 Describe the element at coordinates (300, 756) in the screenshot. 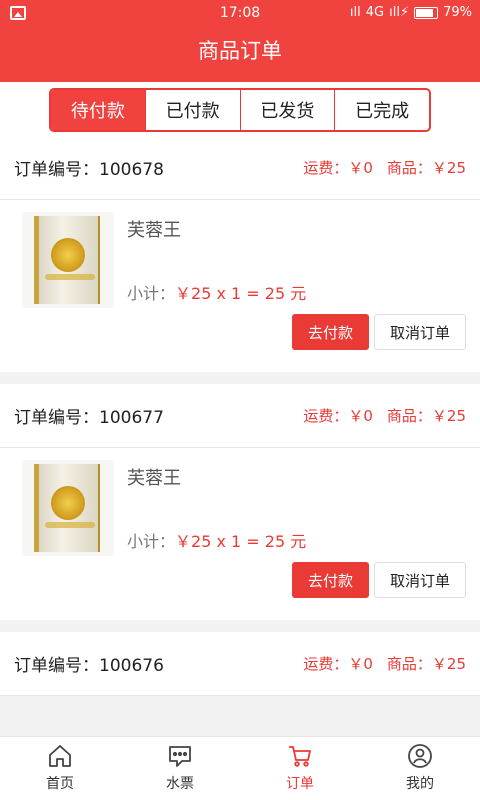

I see `cart-icon` at that location.